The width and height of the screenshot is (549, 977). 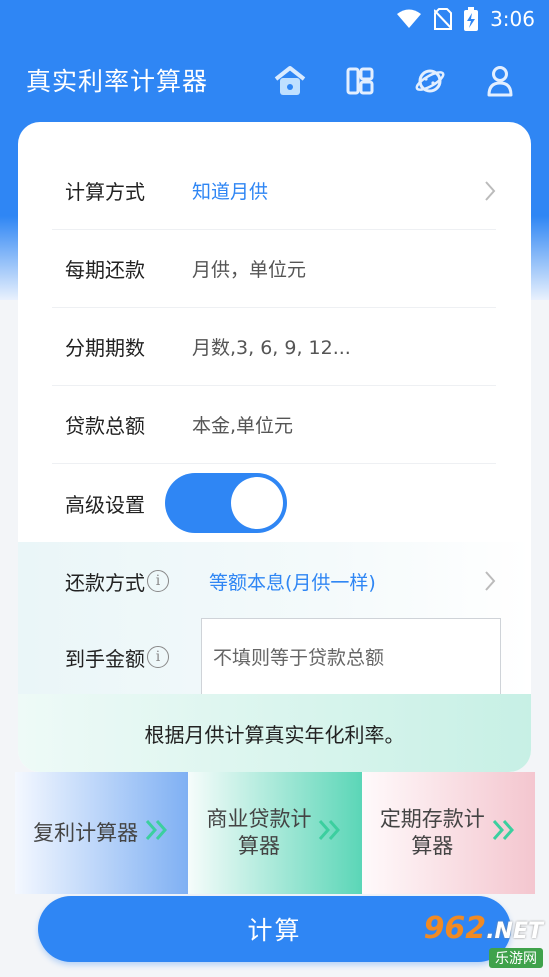 I want to click on advanced-label: 高级设置, so click(x=105, y=504).